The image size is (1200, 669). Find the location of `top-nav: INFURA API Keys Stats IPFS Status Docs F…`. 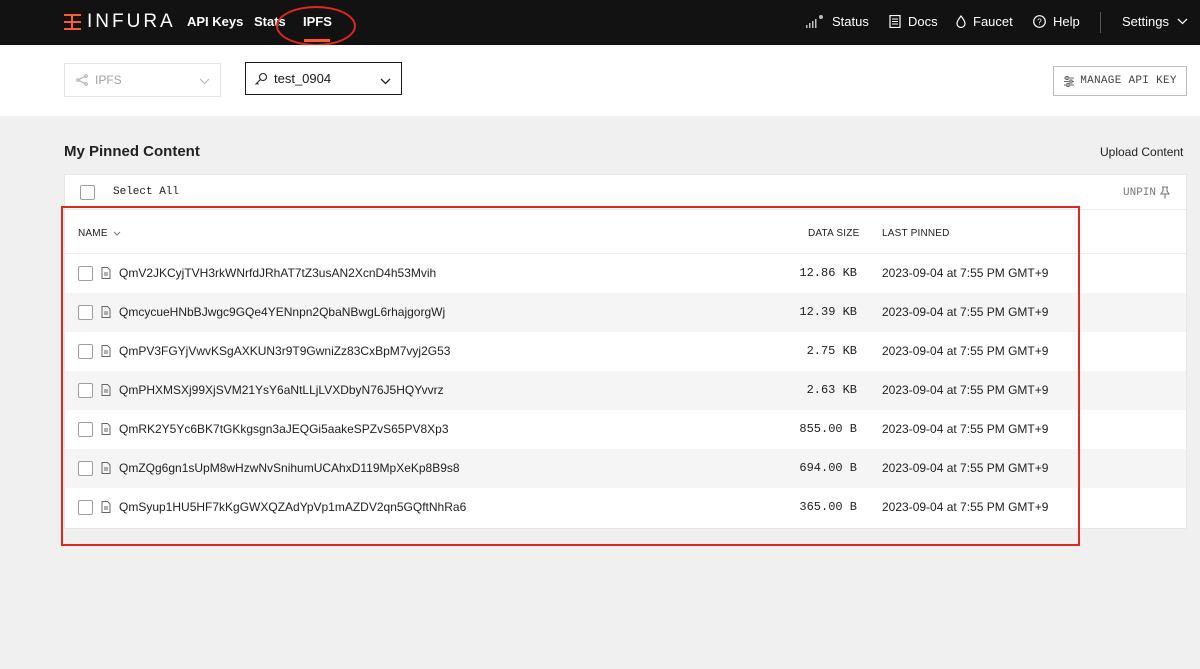

top-nav: INFURA API Keys Stats IPFS Status Docs F… is located at coordinates (600, 23).